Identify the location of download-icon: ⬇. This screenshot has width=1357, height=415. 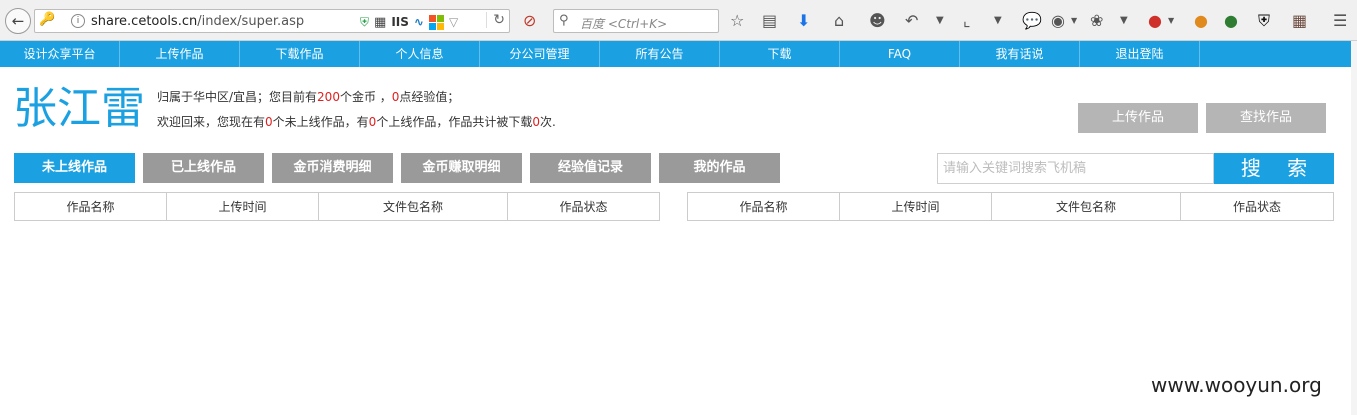
(803, 21).